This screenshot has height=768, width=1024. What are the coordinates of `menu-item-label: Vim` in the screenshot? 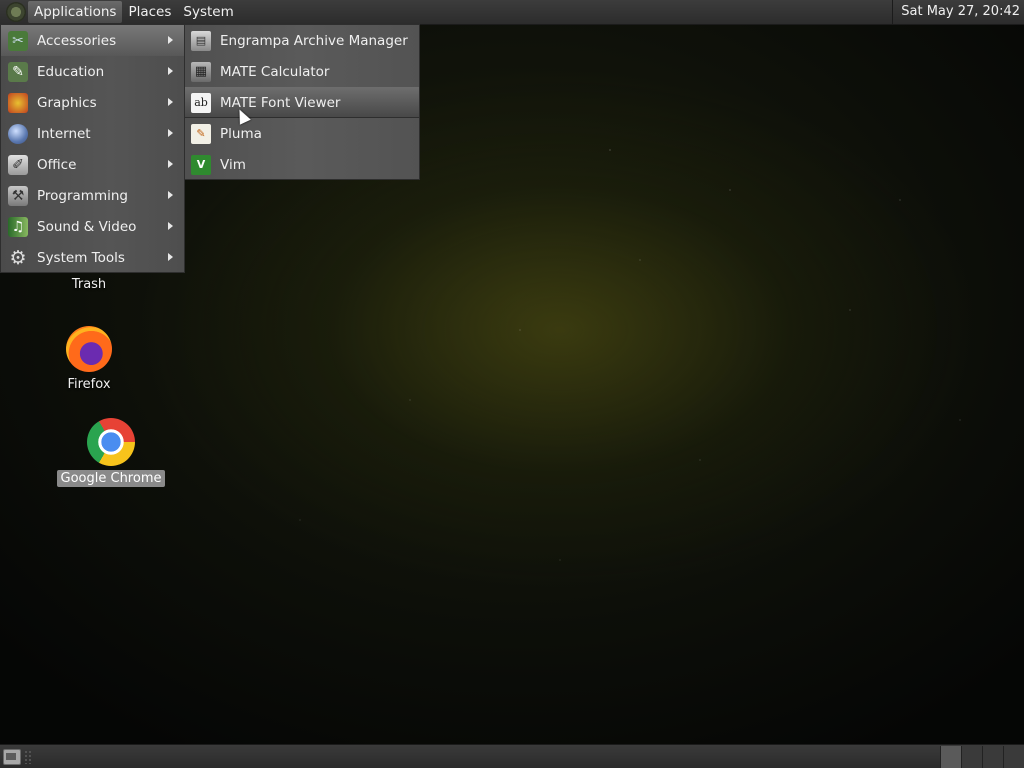 It's located at (233, 164).